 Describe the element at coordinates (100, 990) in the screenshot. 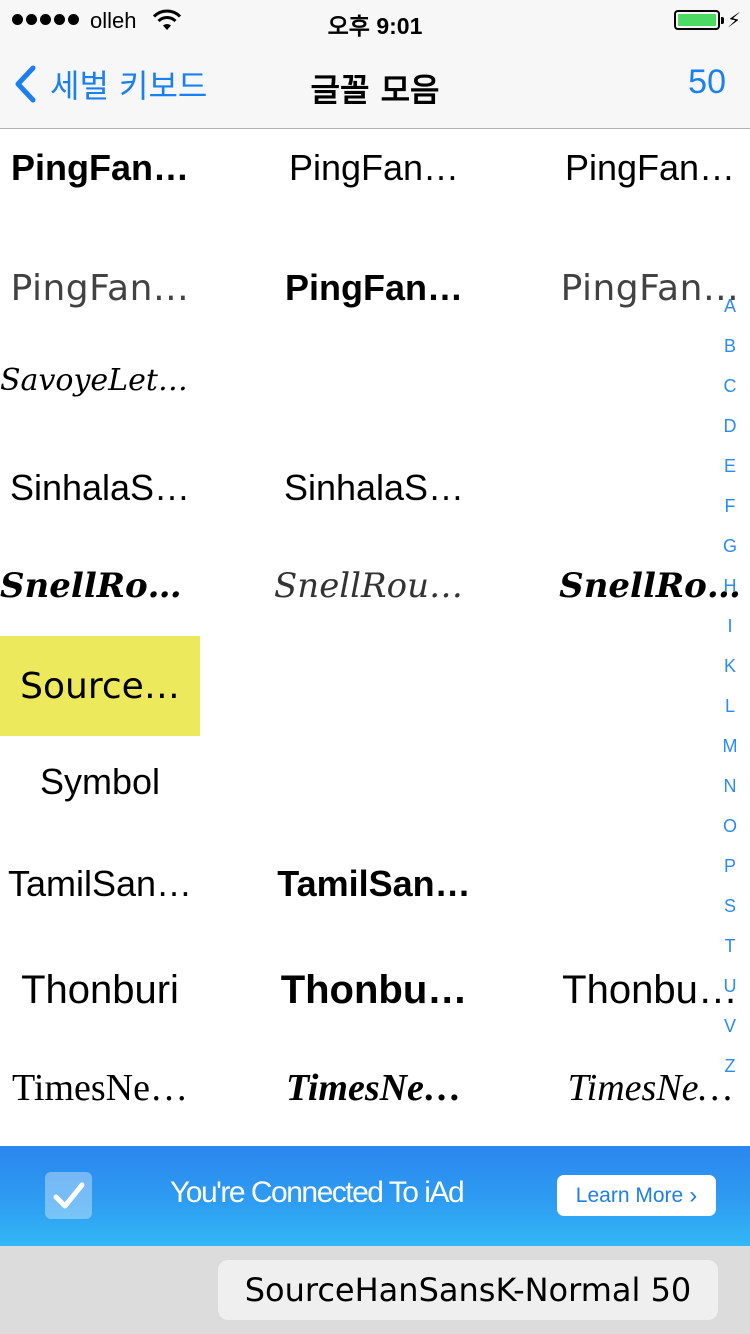

I see `font-cell: Thonburi` at that location.